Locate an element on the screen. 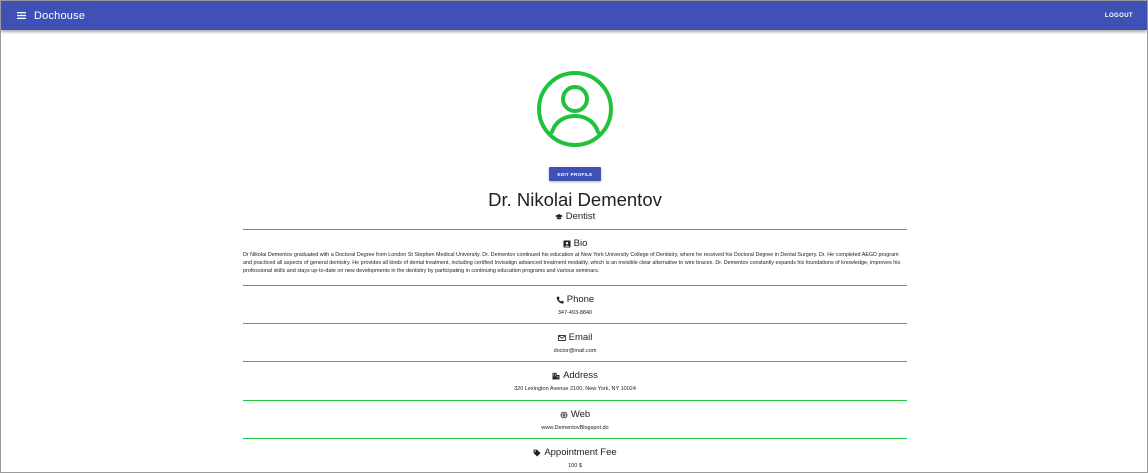 The height and width of the screenshot is (473, 1148). app-bar: Dochouse LOGOUT is located at coordinates (574, 15).